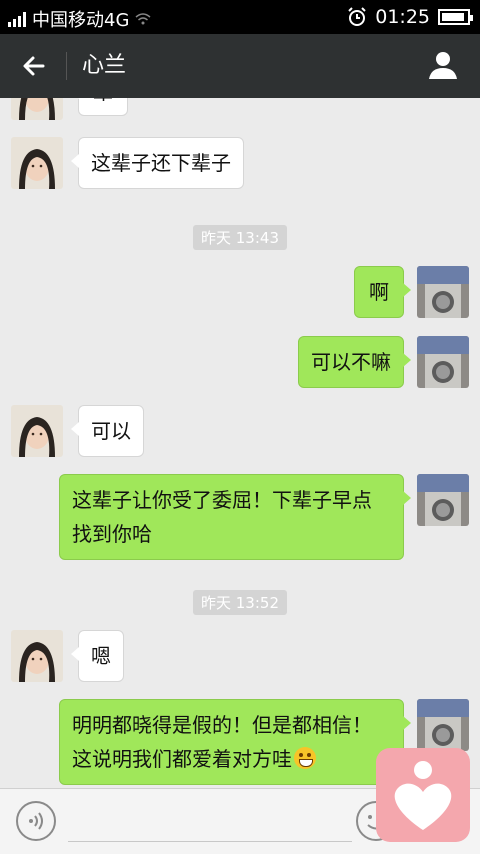 This screenshot has height=854, width=480. I want to click on voice-button, so click(36, 821).